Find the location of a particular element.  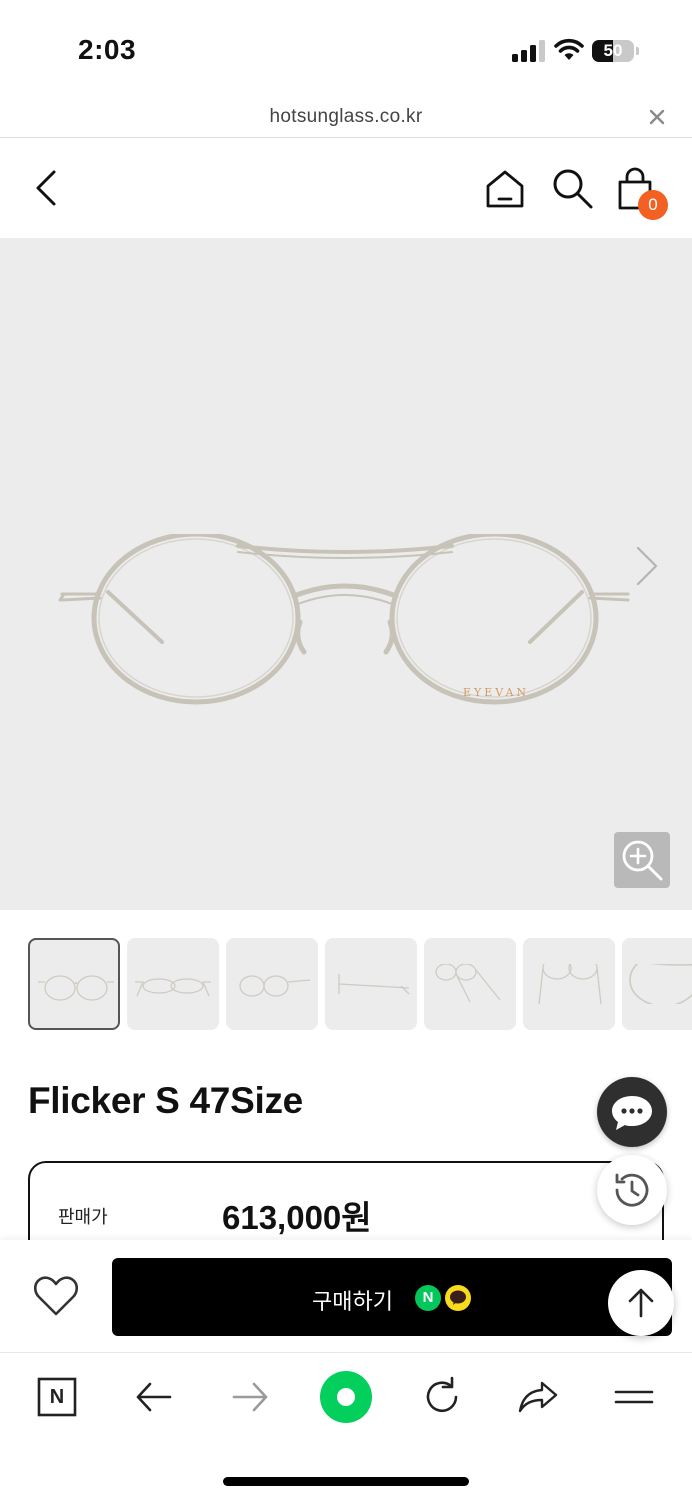

product-title: Flicker S 47Size is located at coordinates (165, 1100).